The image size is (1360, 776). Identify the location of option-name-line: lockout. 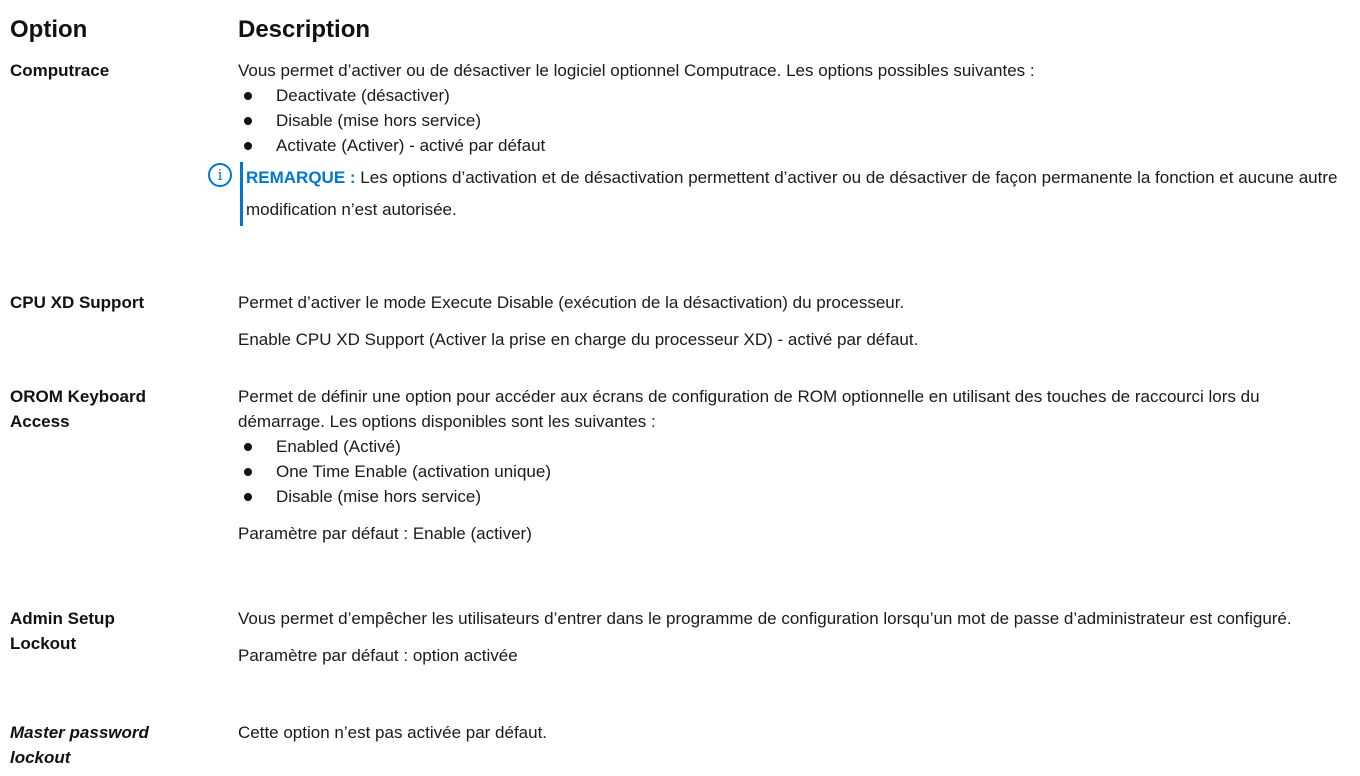
(40, 757).